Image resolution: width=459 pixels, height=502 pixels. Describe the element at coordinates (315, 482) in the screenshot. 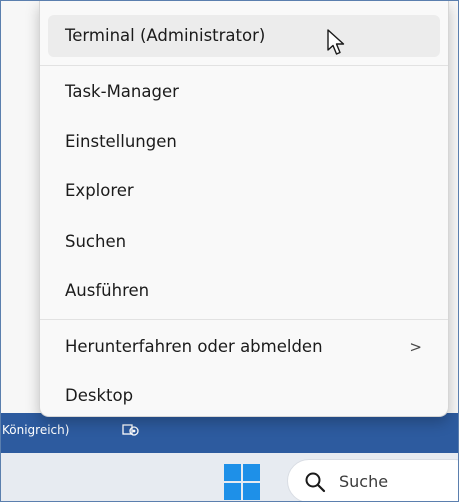

I see `search-icon` at that location.